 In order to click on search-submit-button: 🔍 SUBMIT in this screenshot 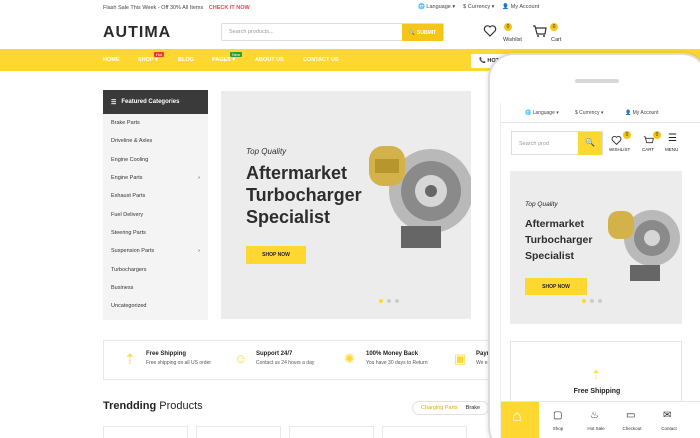, I will do `click(422, 32)`.